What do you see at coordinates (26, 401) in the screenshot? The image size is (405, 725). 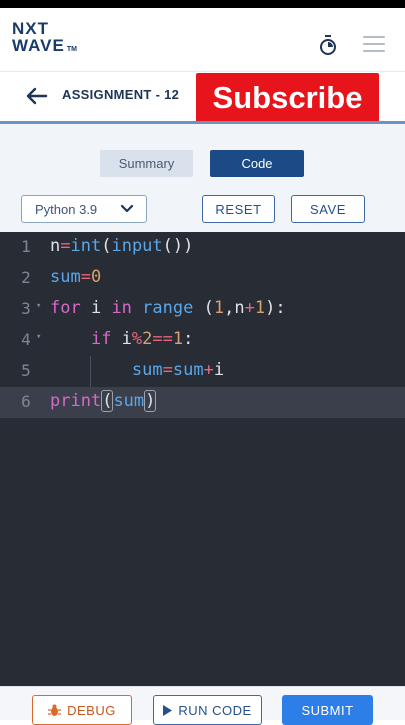 I see `line-number: 6` at bounding box center [26, 401].